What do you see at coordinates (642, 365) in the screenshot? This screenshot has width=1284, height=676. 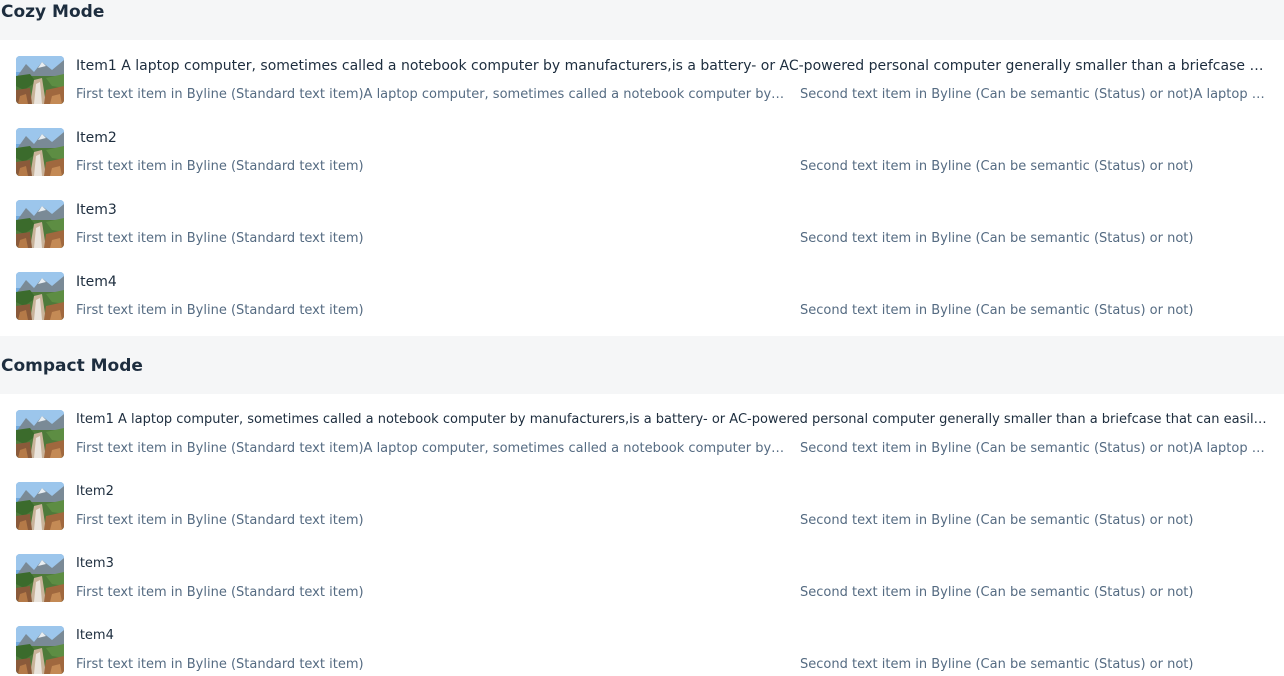 I see `section-header: Compact Mode` at bounding box center [642, 365].